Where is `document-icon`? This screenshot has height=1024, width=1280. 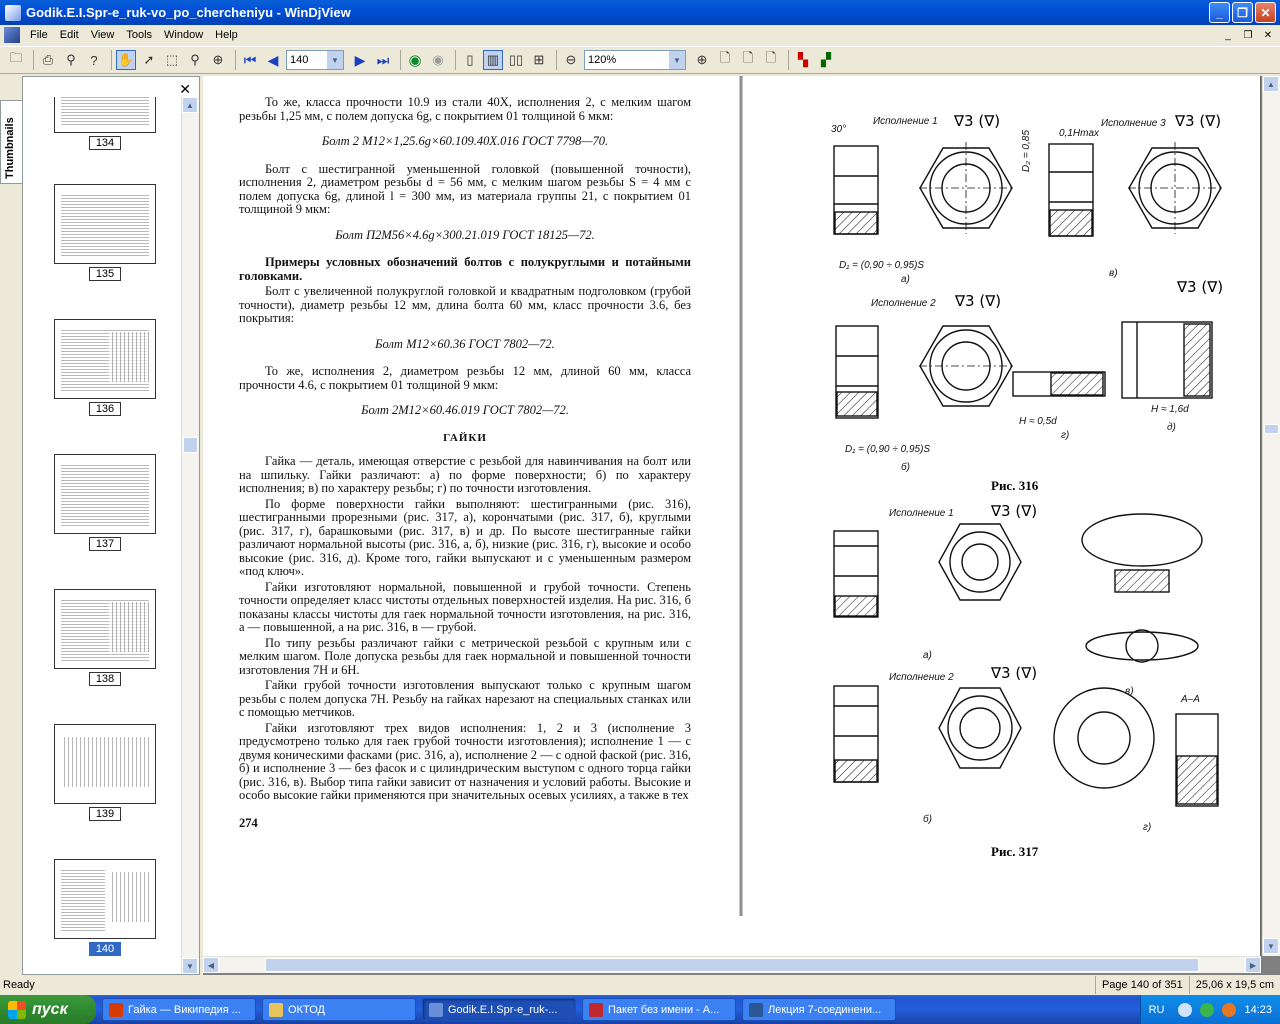 document-icon is located at coordinates (12, 35).